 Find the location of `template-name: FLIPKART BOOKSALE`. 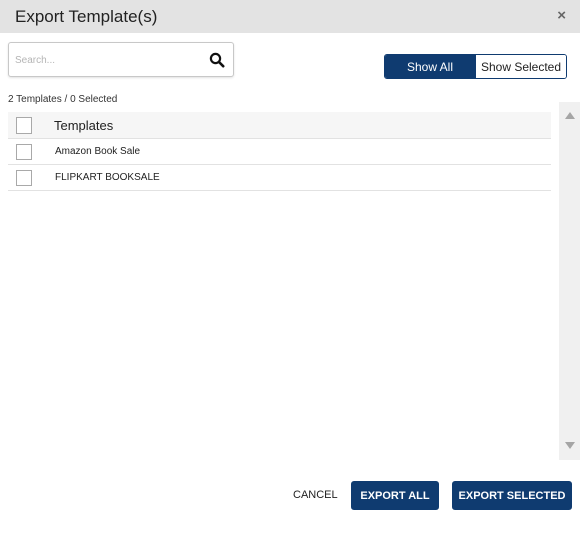

template-name: FLIPKART BOOKSALE is located at coordinates (107, 177).